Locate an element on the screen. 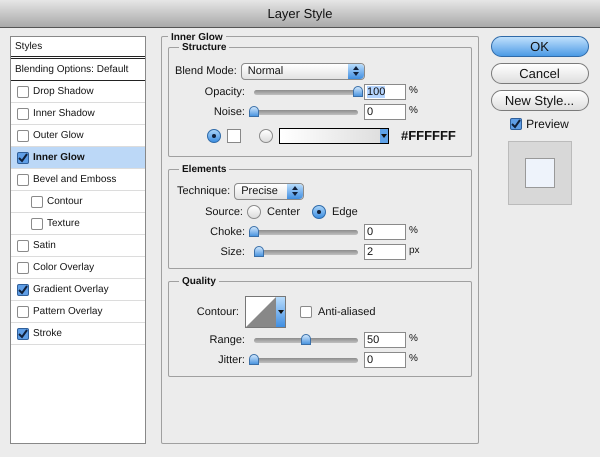  window-title: Layer Style is located at coordinates (300, 13).